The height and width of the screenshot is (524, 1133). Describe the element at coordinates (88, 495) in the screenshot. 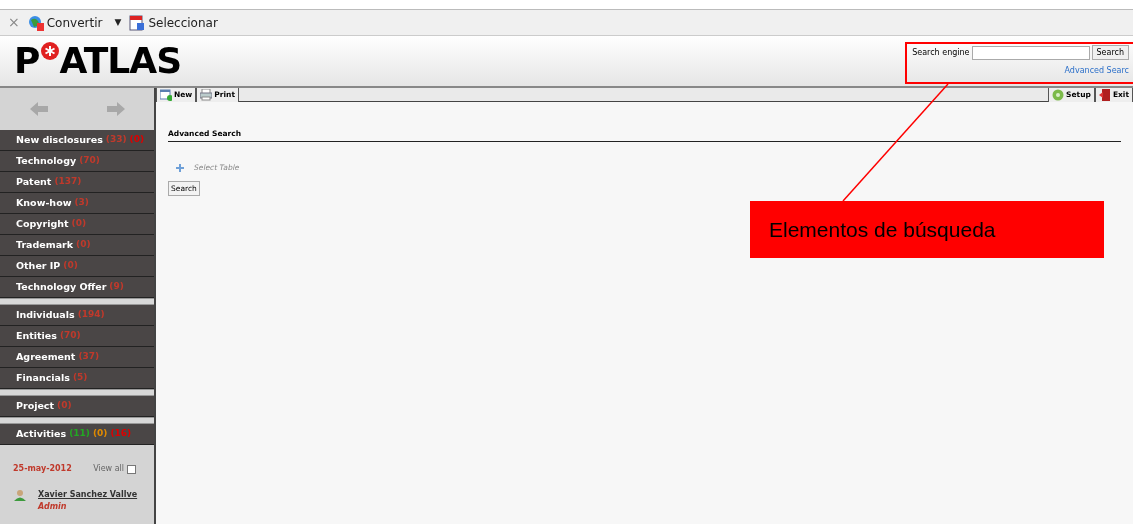

I see `user-name-link: Xavier Sanchez Vallve` at that location.